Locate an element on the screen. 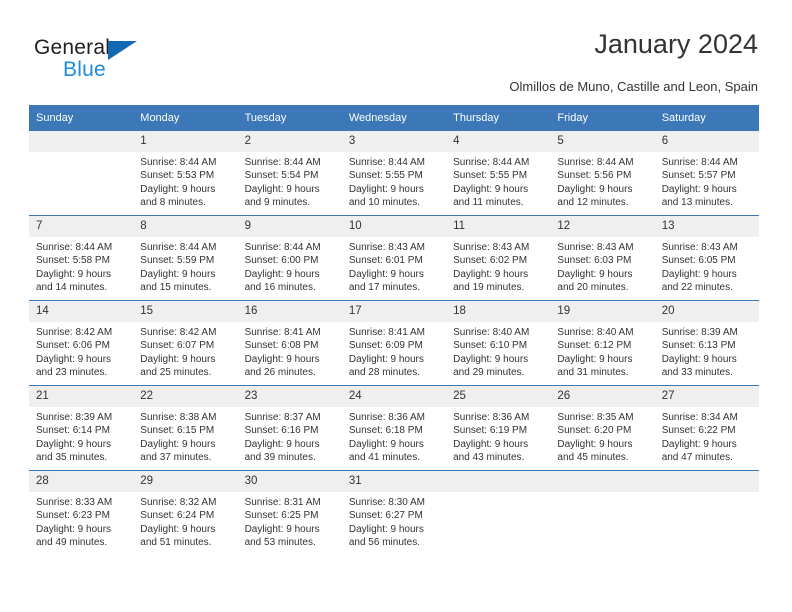  sunset-time: Sunset: 6:10 PM is located at coordinates (490, 346).